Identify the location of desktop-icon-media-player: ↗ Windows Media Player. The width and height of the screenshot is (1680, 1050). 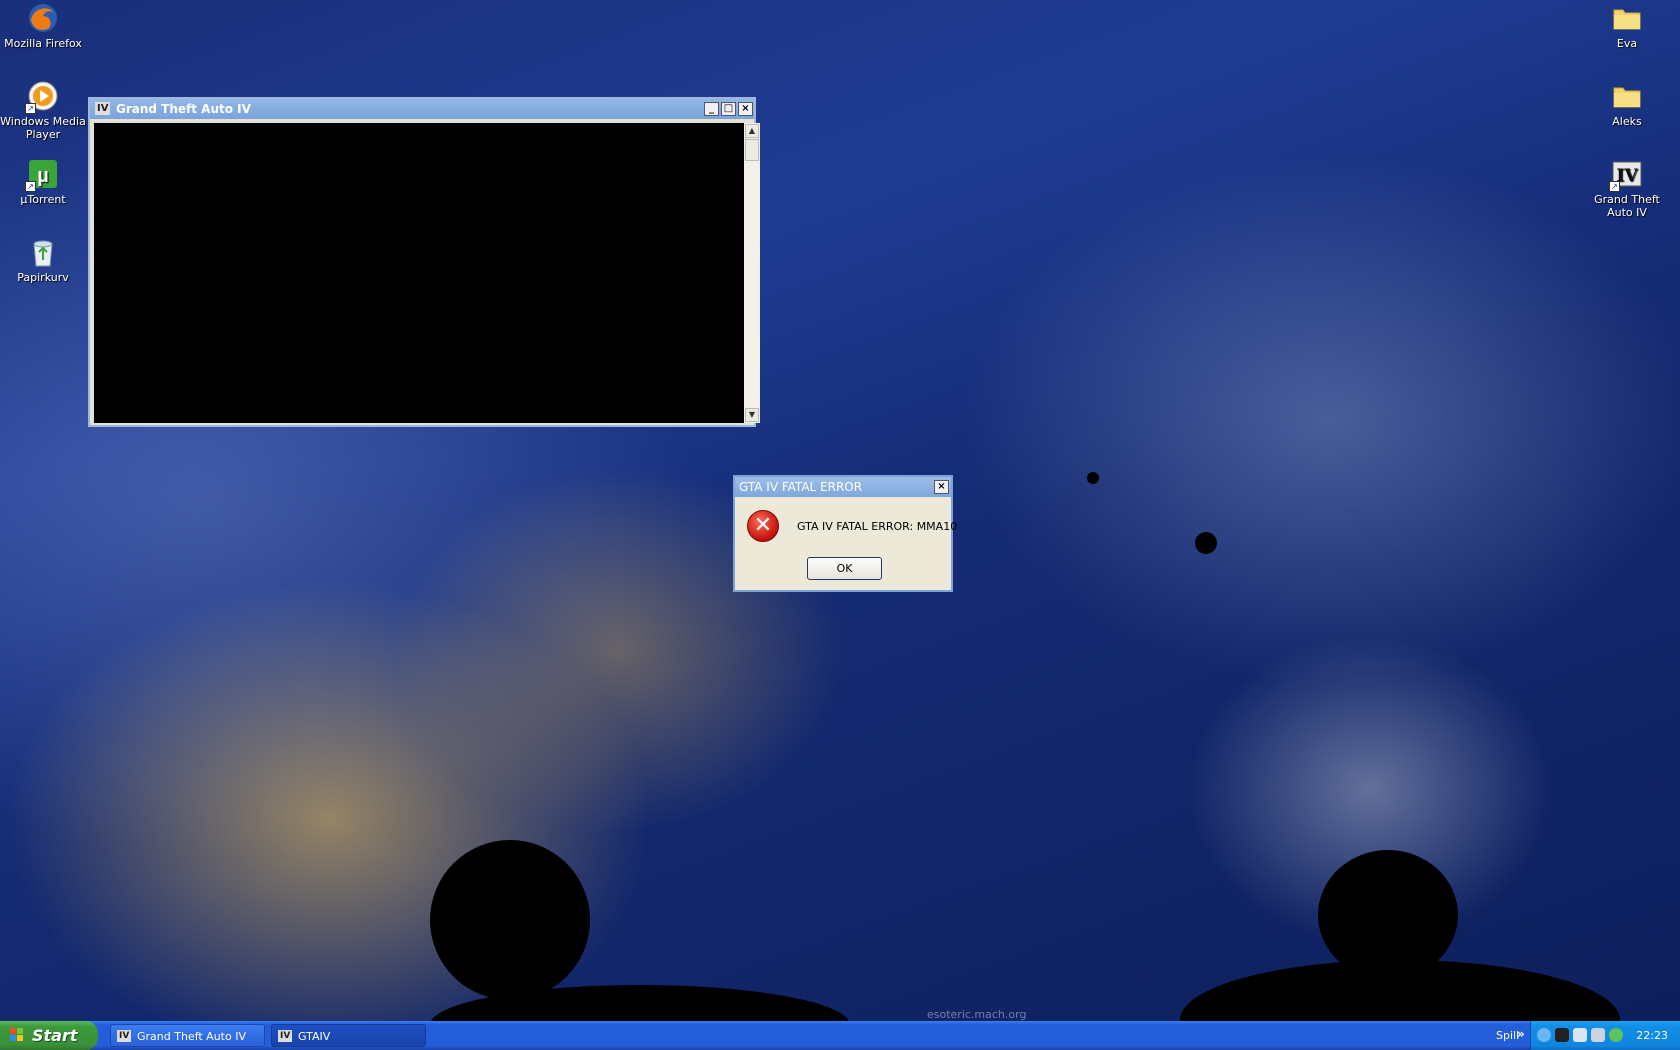
(43, 110).